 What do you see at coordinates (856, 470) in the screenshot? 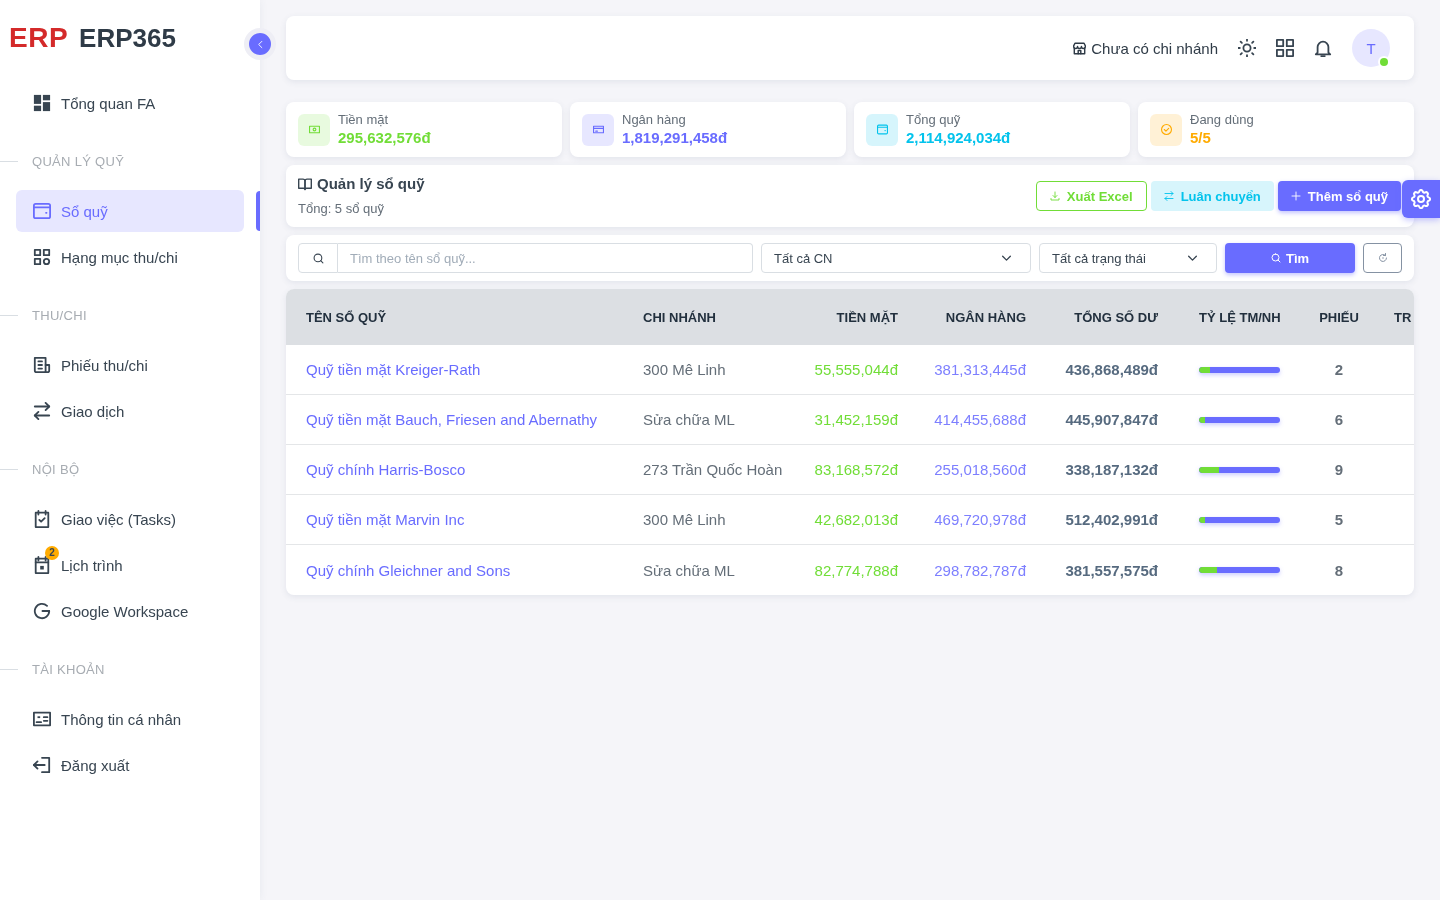
I see `table-cell-text: 83,168,572đ` at bounding box center [856, 470].